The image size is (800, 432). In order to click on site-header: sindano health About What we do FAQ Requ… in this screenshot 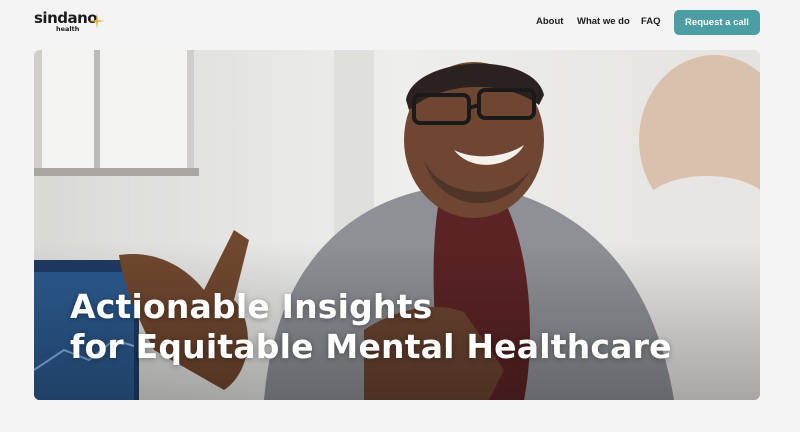, I will do `click(400, 23)`.